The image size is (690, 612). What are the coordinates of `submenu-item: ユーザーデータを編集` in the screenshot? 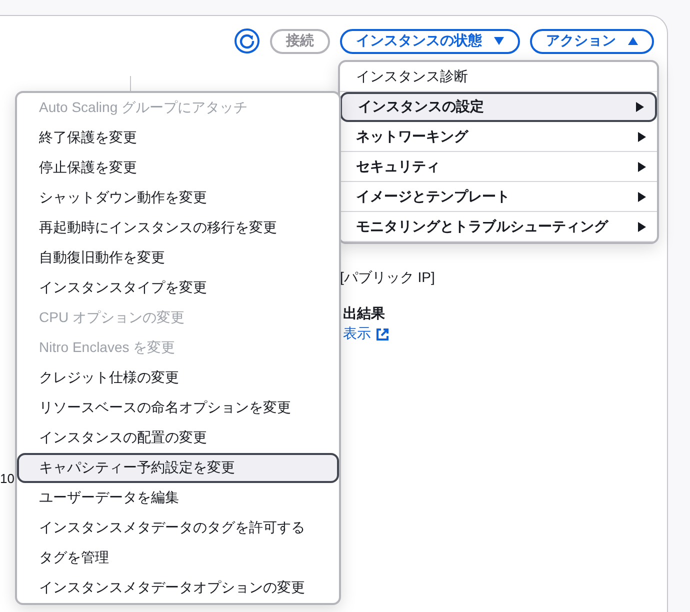 It's located at (178, 498).